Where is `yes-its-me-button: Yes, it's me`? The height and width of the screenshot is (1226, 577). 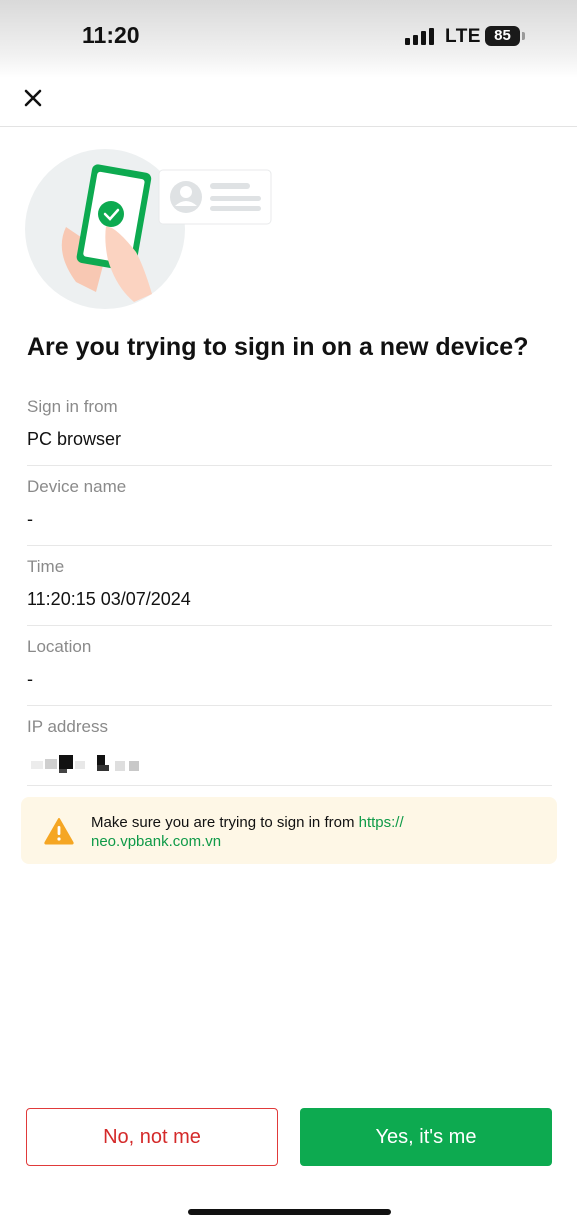
yes-its-me-button: Yes, it's me is located at coordinates (426, 1137).